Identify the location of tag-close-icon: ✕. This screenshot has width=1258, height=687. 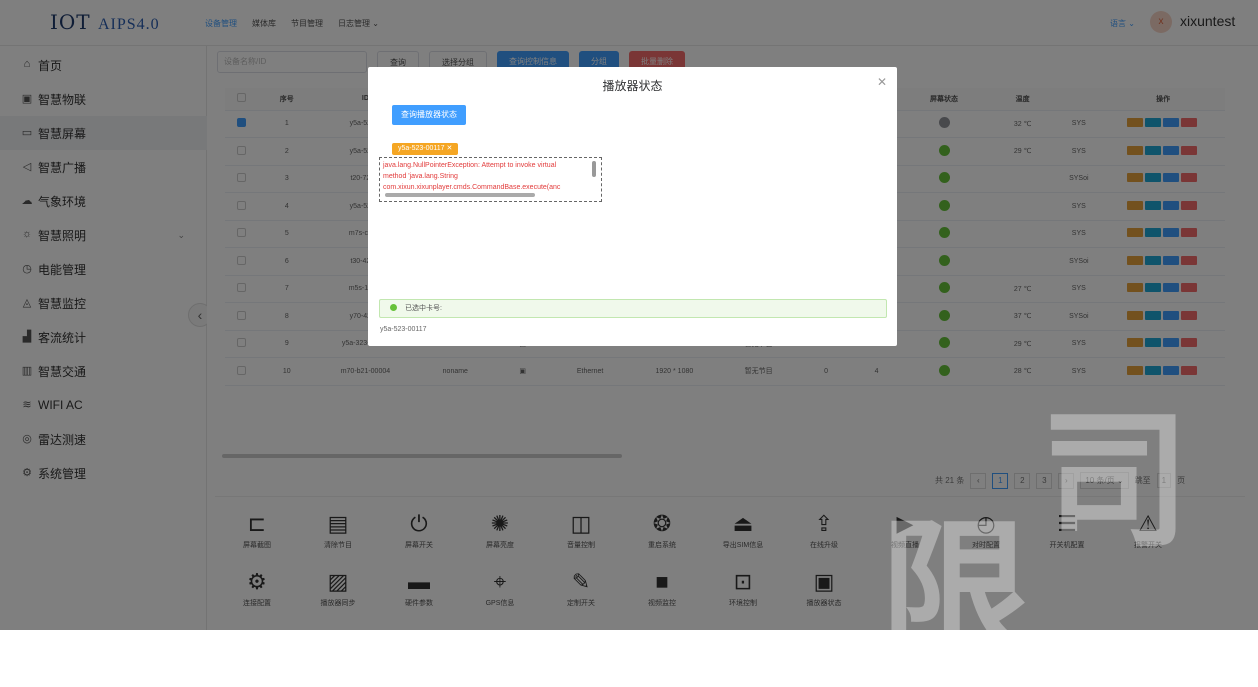
(450, 148).